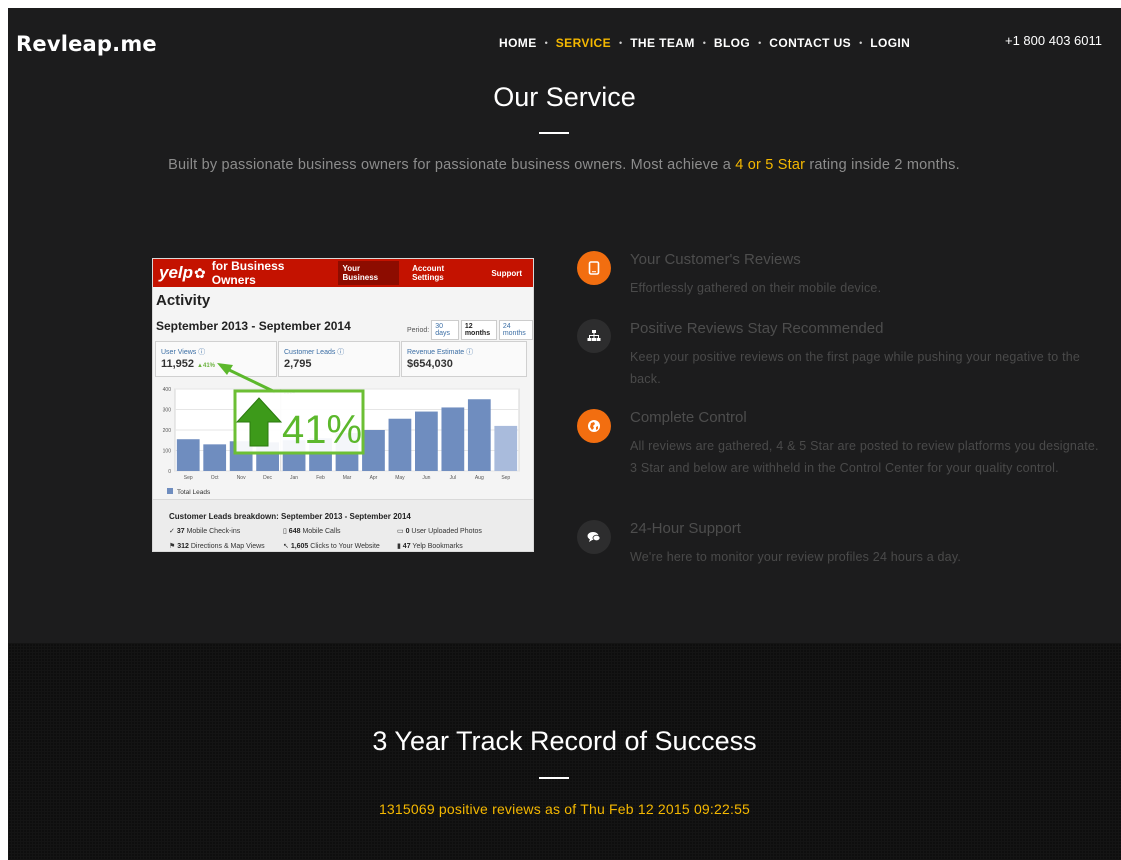 Image resolution: width=1121 pixels, height=860 pixels. Describe the element at coordinates (594, 336) in the screenshot. I see `sitemap-icon` at that location.